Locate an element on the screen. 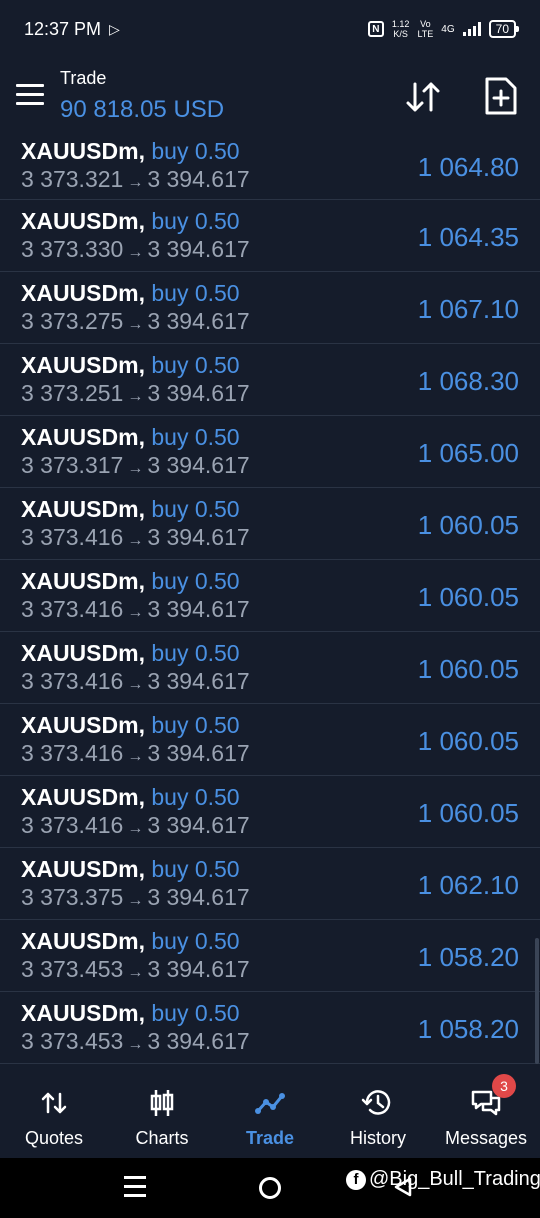  play-store-icon: ▷ is located at coordinates (114, 28).